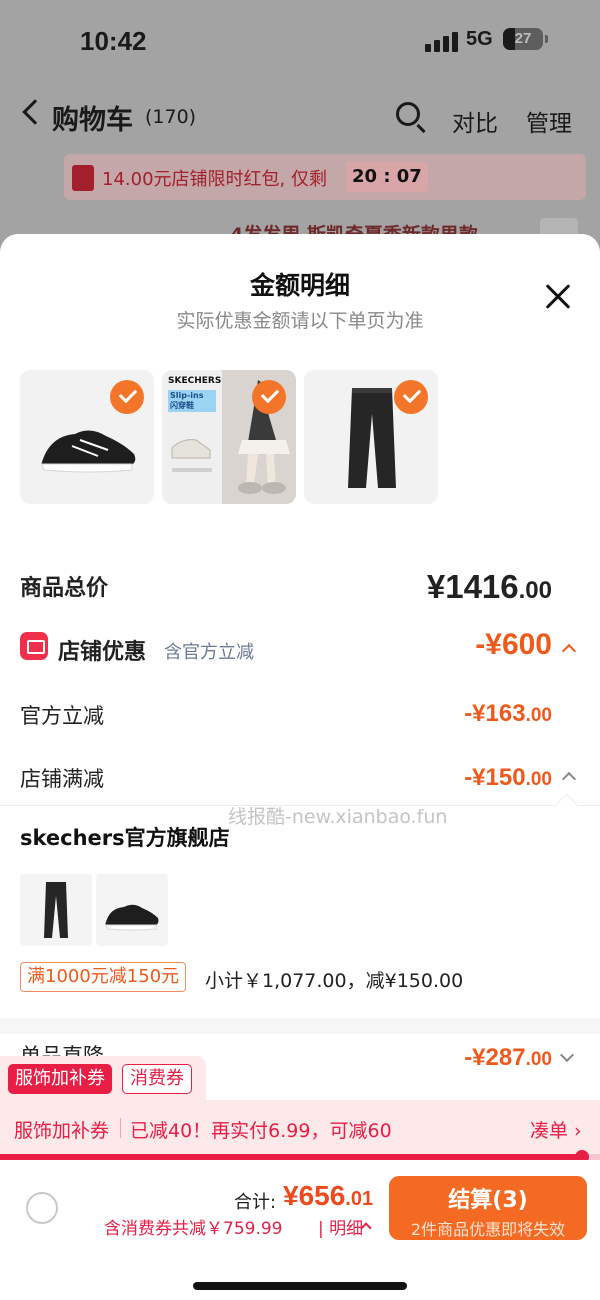 This screenshot has height=1300, width=600. I want to click on goods-total-value: ¥1416.00, so click(489, 587).